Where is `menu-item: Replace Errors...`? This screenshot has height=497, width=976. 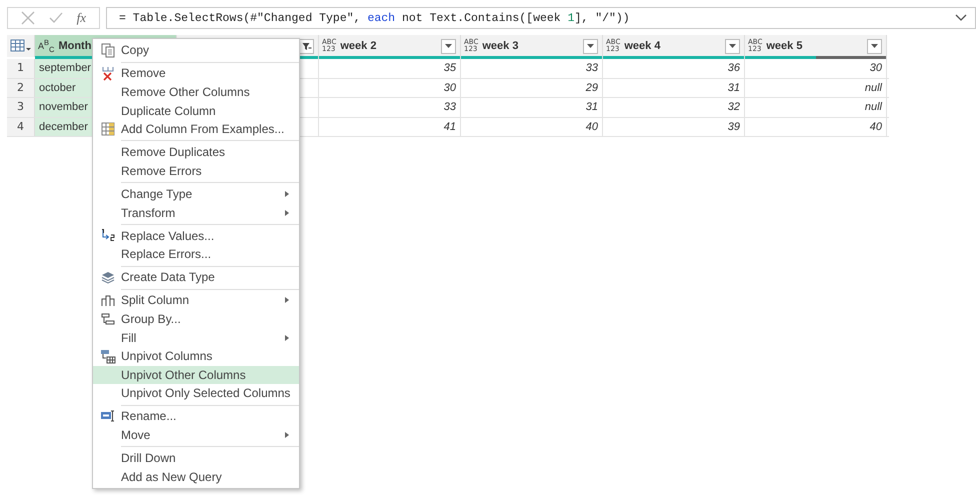 menu-item: Replace Errors... is located at coordinates (196, 254).